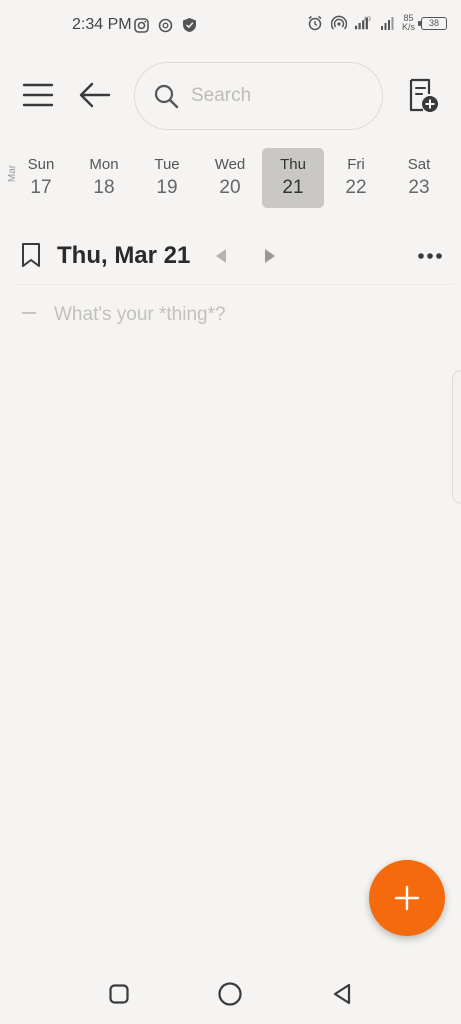 This screenshot has height=1024, width=461. I want to click on search-input, so click(271, 96).